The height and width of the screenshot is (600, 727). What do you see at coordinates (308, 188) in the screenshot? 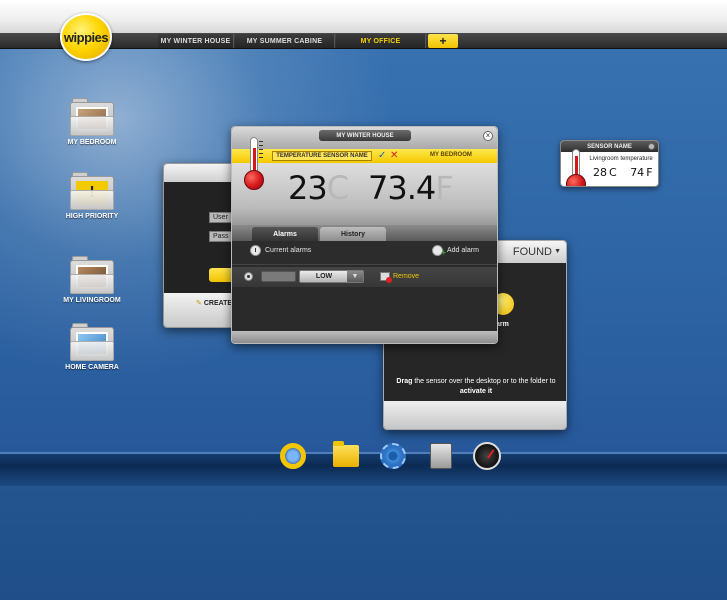
I see `temperature-value: 23` at bounding box center [308, 188].